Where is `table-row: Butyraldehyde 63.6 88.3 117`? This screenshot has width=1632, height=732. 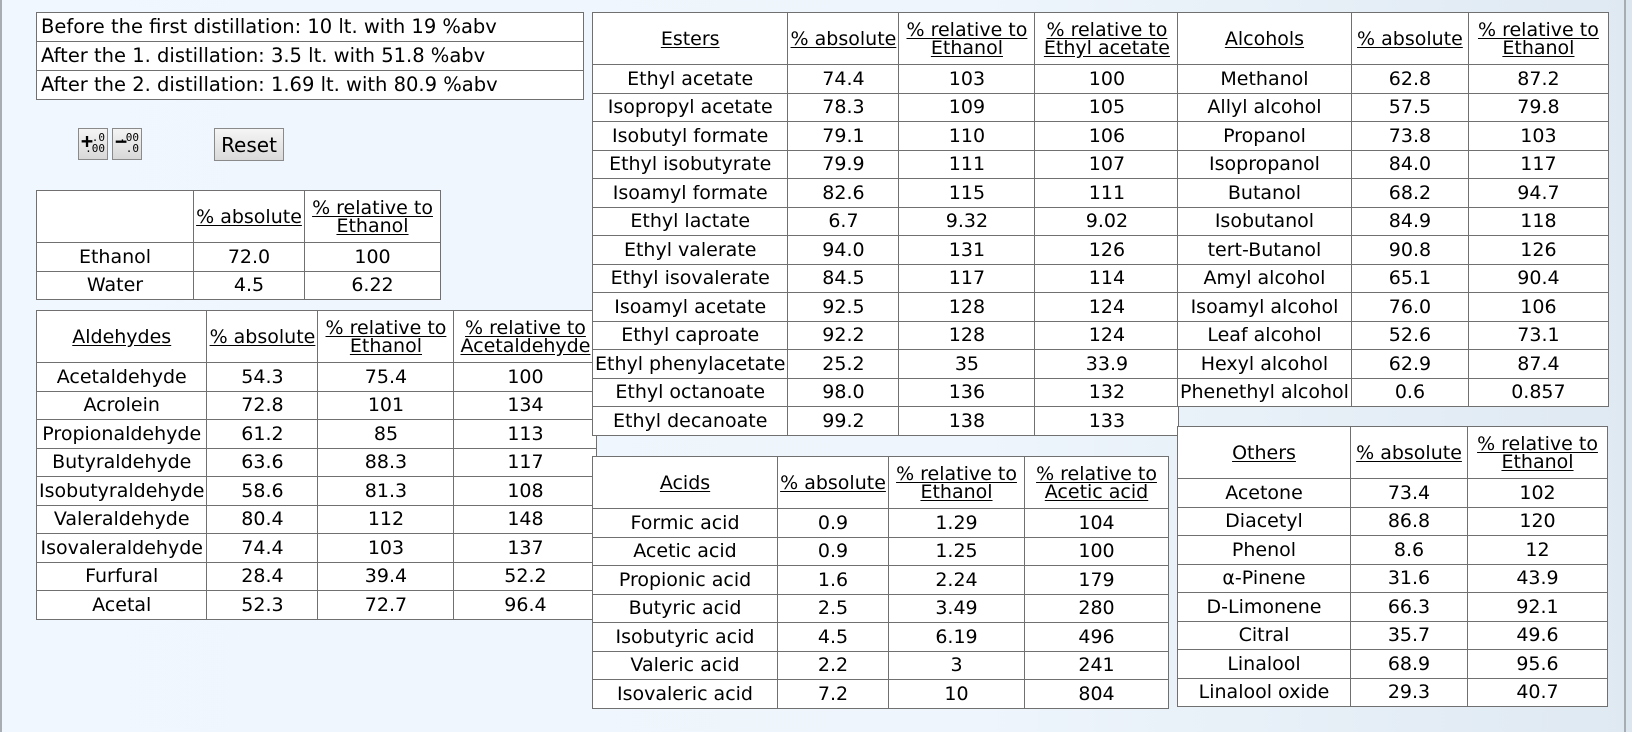 table-row: Butyraldehyde 63.6 88.3 117 is located at coordinates (316, 462).